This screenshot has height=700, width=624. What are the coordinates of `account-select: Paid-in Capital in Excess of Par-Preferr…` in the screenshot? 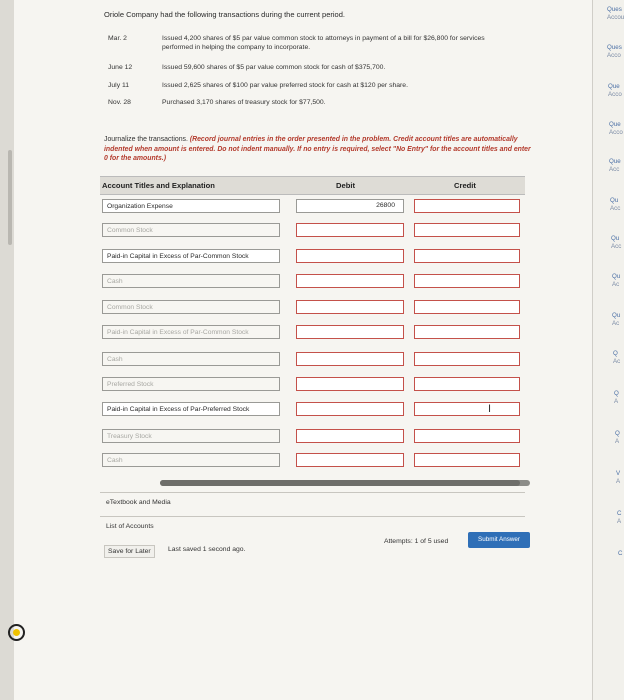 It's located at (191, 409).